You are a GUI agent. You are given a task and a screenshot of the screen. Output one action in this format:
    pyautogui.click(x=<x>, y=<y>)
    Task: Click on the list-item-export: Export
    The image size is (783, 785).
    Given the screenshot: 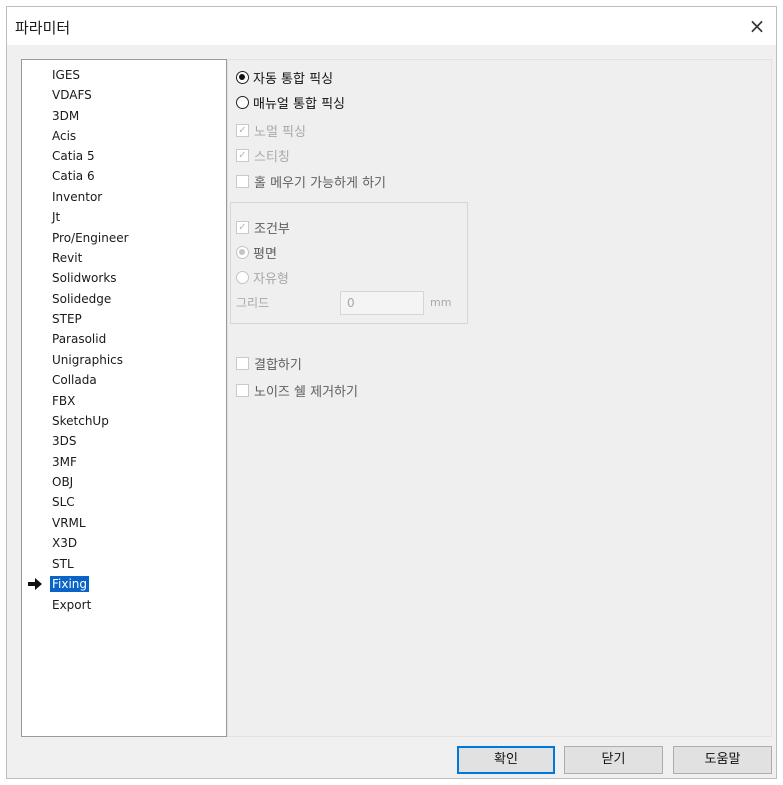 What is the action you would take?
    pyautogui.click(x=71, y=605)
    